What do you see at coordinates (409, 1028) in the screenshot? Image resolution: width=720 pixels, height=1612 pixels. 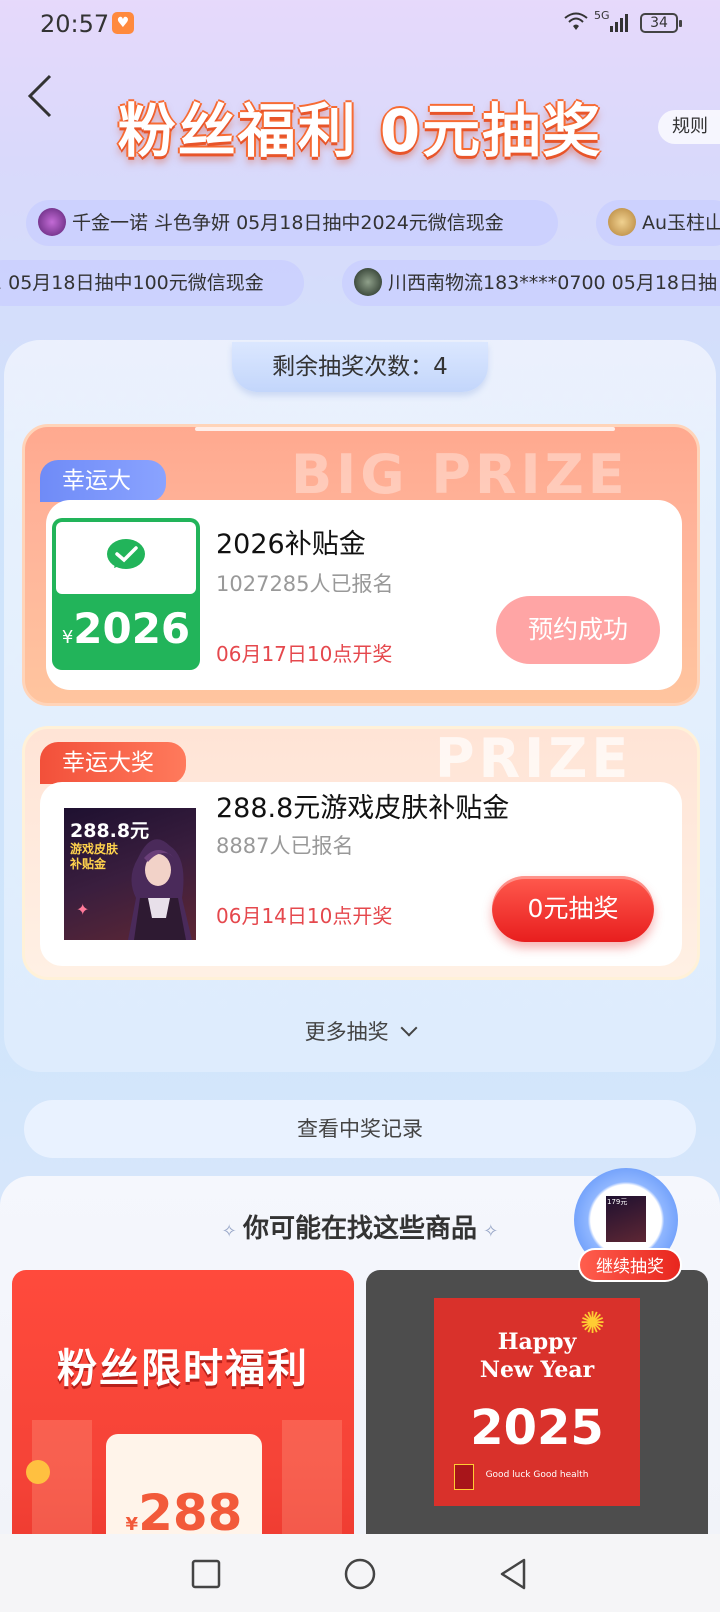 I see `chevron-down-icon` at bounding box center [409, 1028].